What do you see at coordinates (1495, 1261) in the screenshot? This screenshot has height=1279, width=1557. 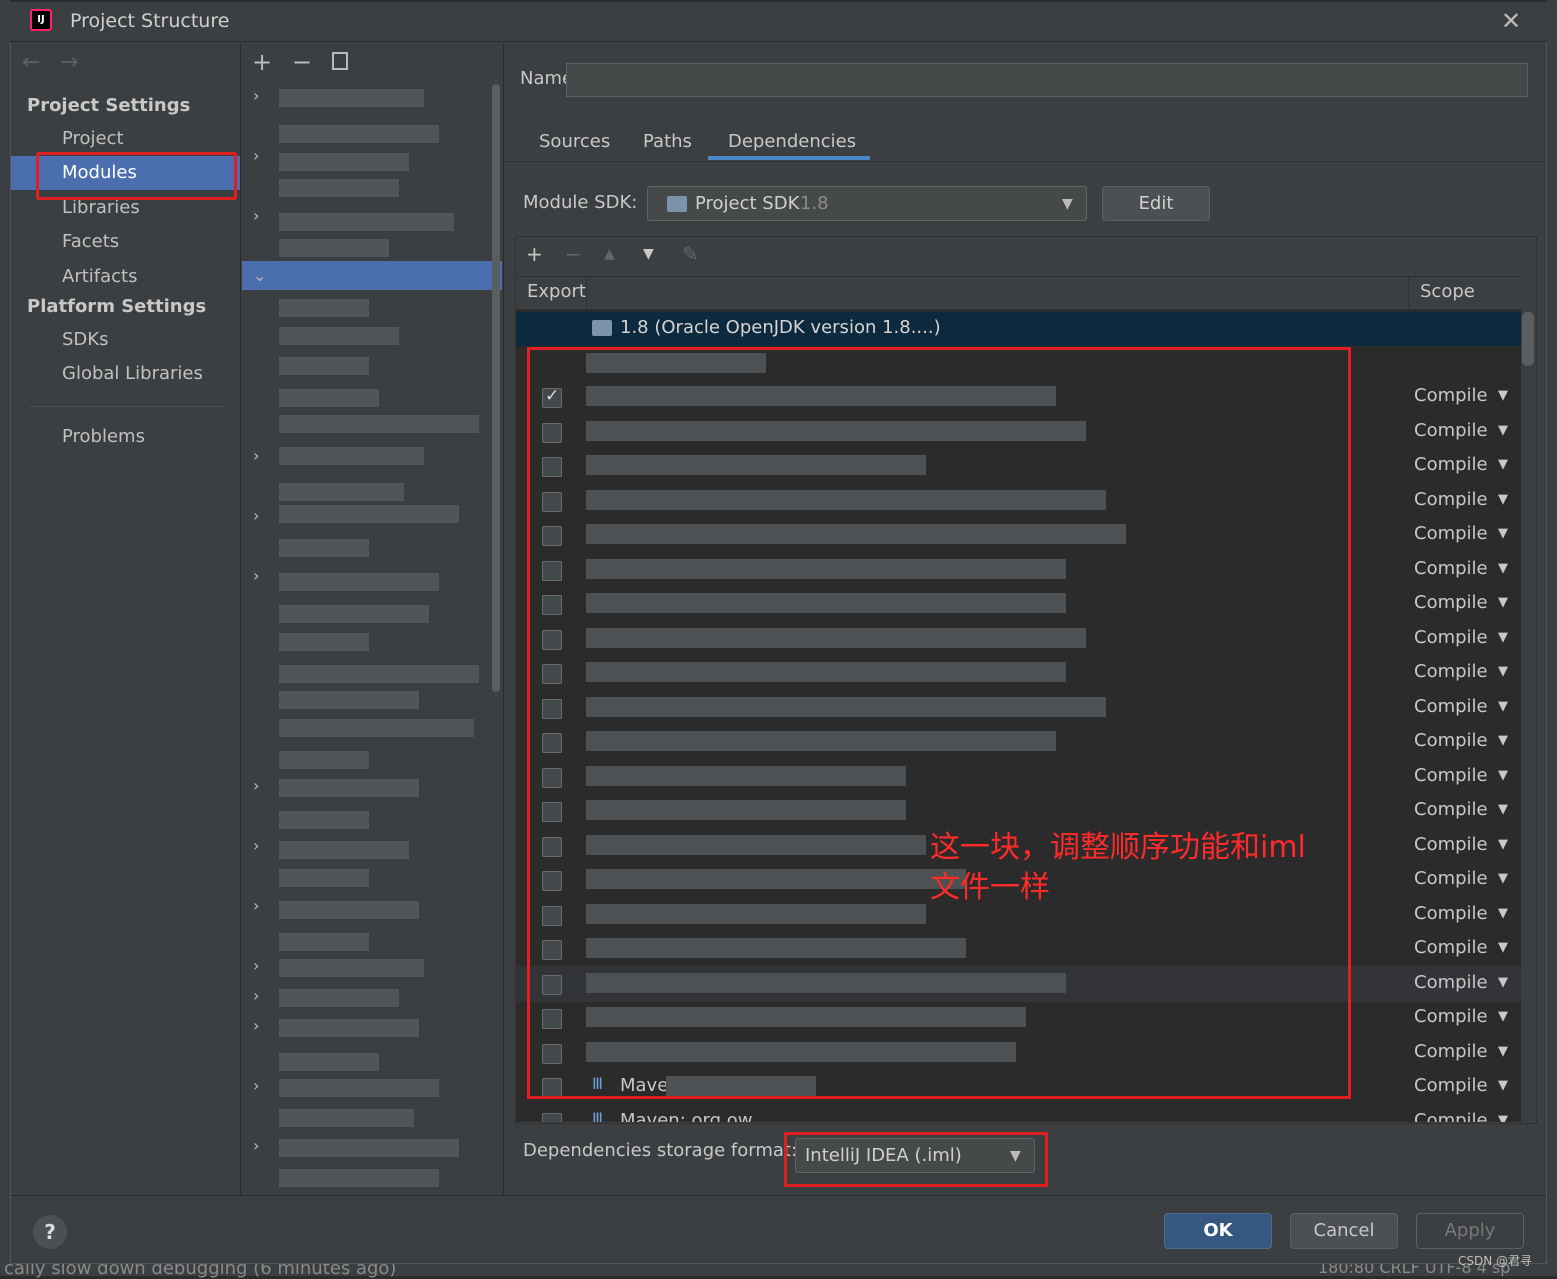 I see `watermark: CSDN @君寻` at bounding box center [1495, 1261].